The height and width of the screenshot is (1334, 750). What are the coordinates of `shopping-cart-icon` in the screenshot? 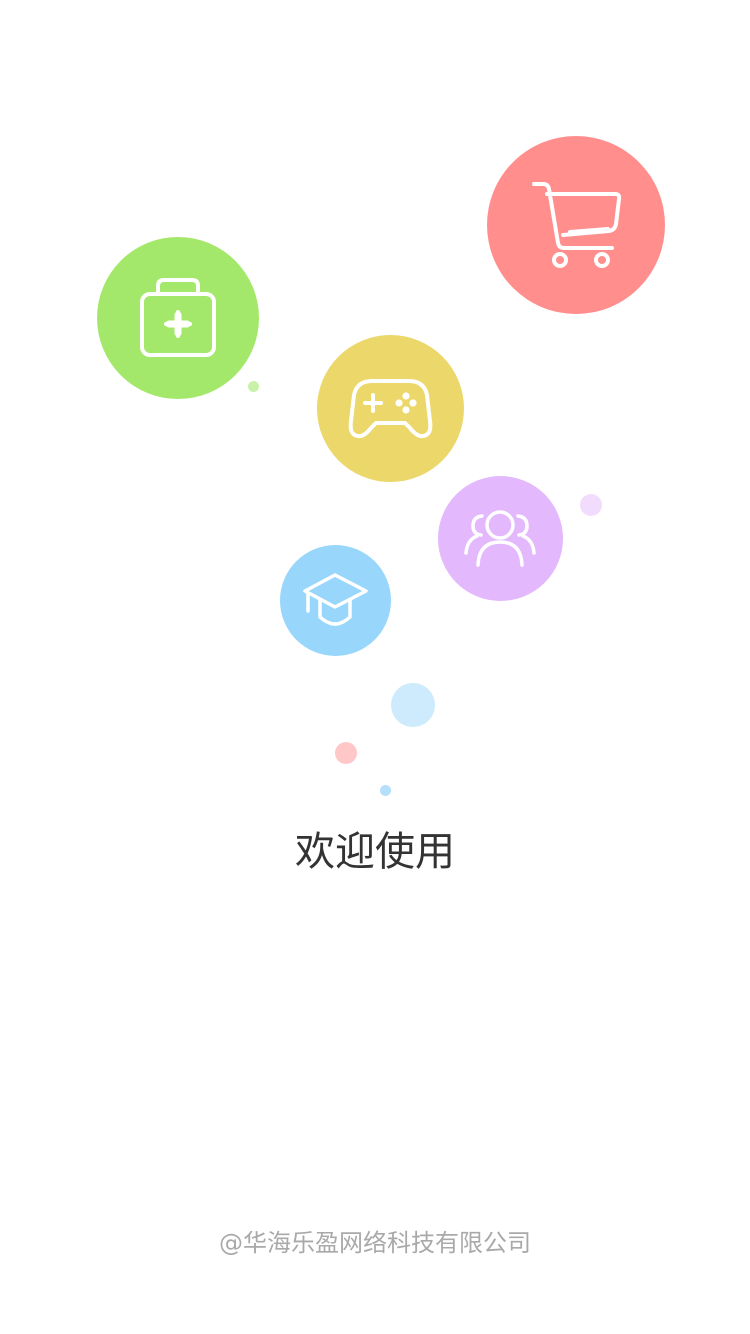 It's located at (577, 225).